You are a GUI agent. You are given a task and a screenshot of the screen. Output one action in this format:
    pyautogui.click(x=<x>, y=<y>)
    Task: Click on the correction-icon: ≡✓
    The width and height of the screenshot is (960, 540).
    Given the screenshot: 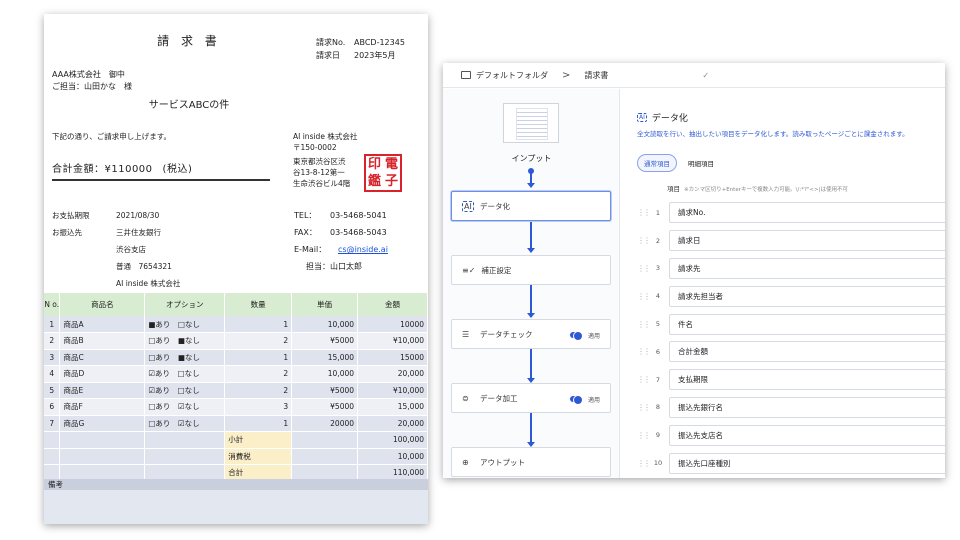 What is the action you would take?
    pyautogui.click(x=469, y=270)
    